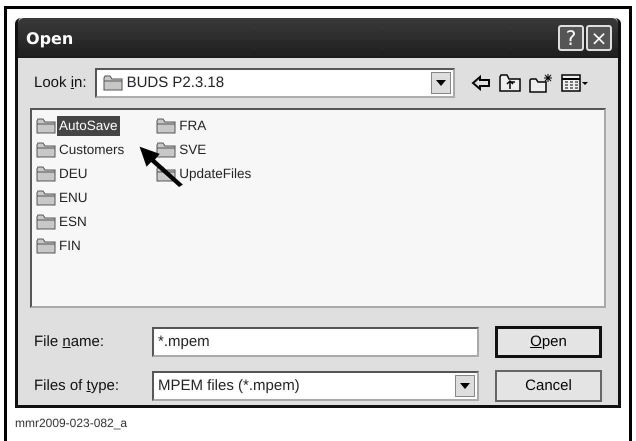 This screenshot has height=441, width=636. What do you see at coordinates (73, 222) in the screenshot?
I see `folder-item: ESN` at bounding box center [73, 222].